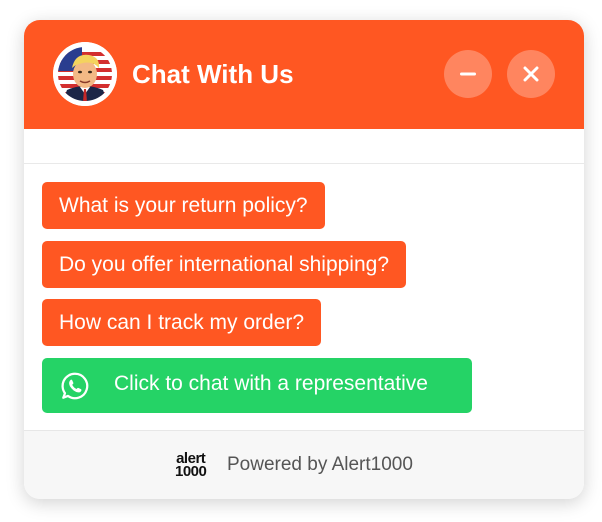 The width and height of the screenshot is (602, 522). I want to click on chat-footer: alert 1000 Powered by Alert1000, so click(304, 464).